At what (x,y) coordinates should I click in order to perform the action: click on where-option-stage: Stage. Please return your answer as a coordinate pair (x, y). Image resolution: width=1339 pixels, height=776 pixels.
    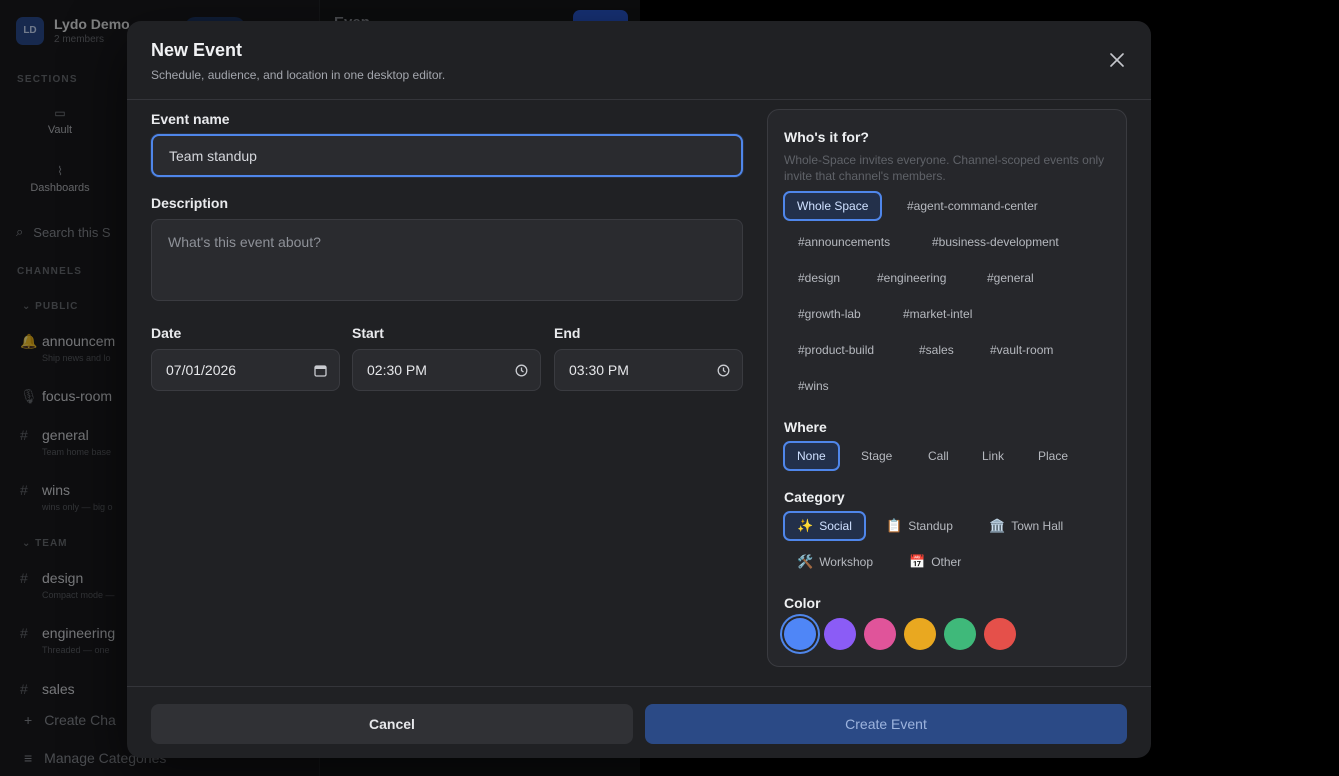
    Looking at the image, I should click on (876, 456).